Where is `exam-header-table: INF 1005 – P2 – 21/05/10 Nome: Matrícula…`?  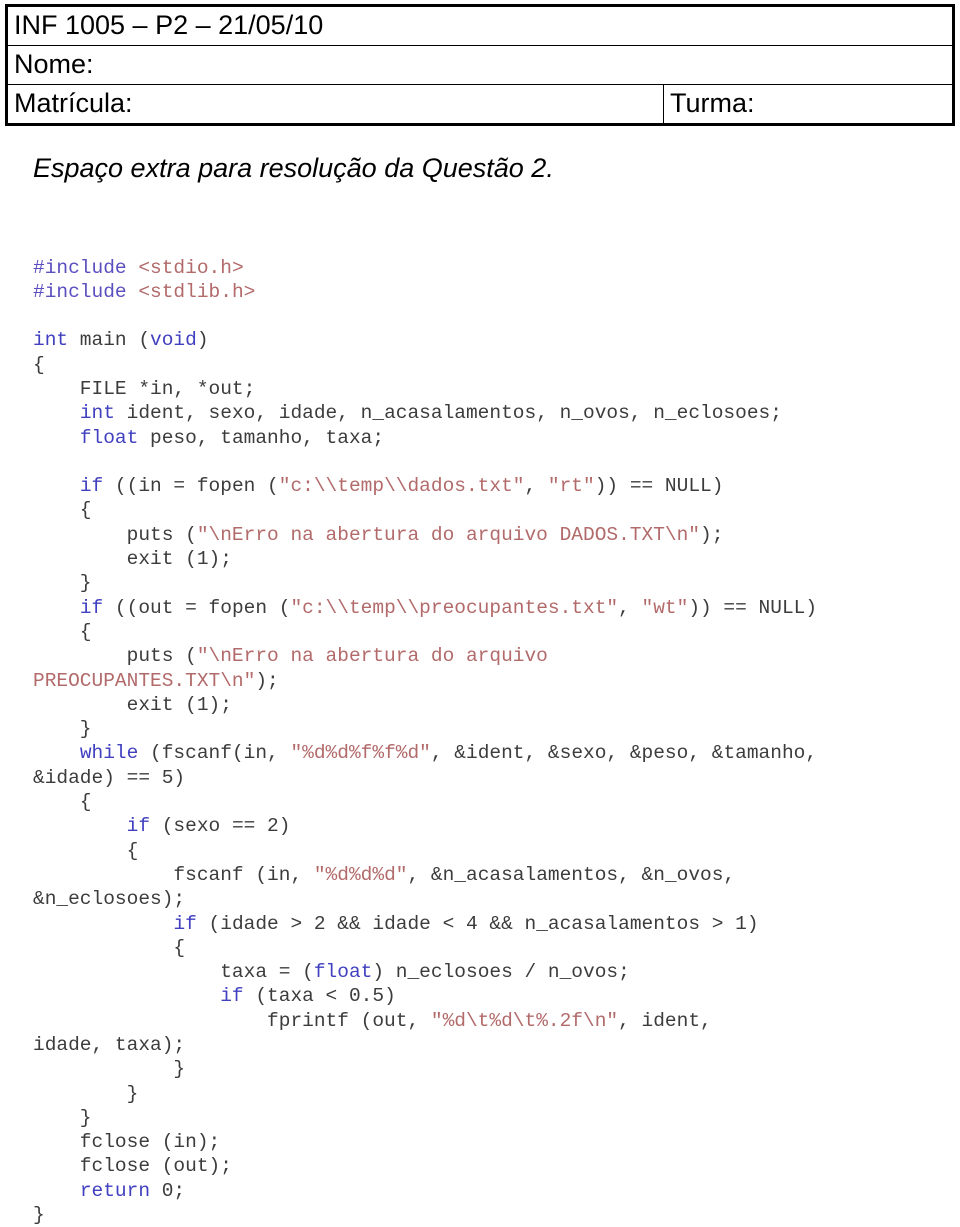
exam-header-table: INF 1005 – P2 – 21/05/10 Nome: Matrícula… is located at coordinates (480, 65).